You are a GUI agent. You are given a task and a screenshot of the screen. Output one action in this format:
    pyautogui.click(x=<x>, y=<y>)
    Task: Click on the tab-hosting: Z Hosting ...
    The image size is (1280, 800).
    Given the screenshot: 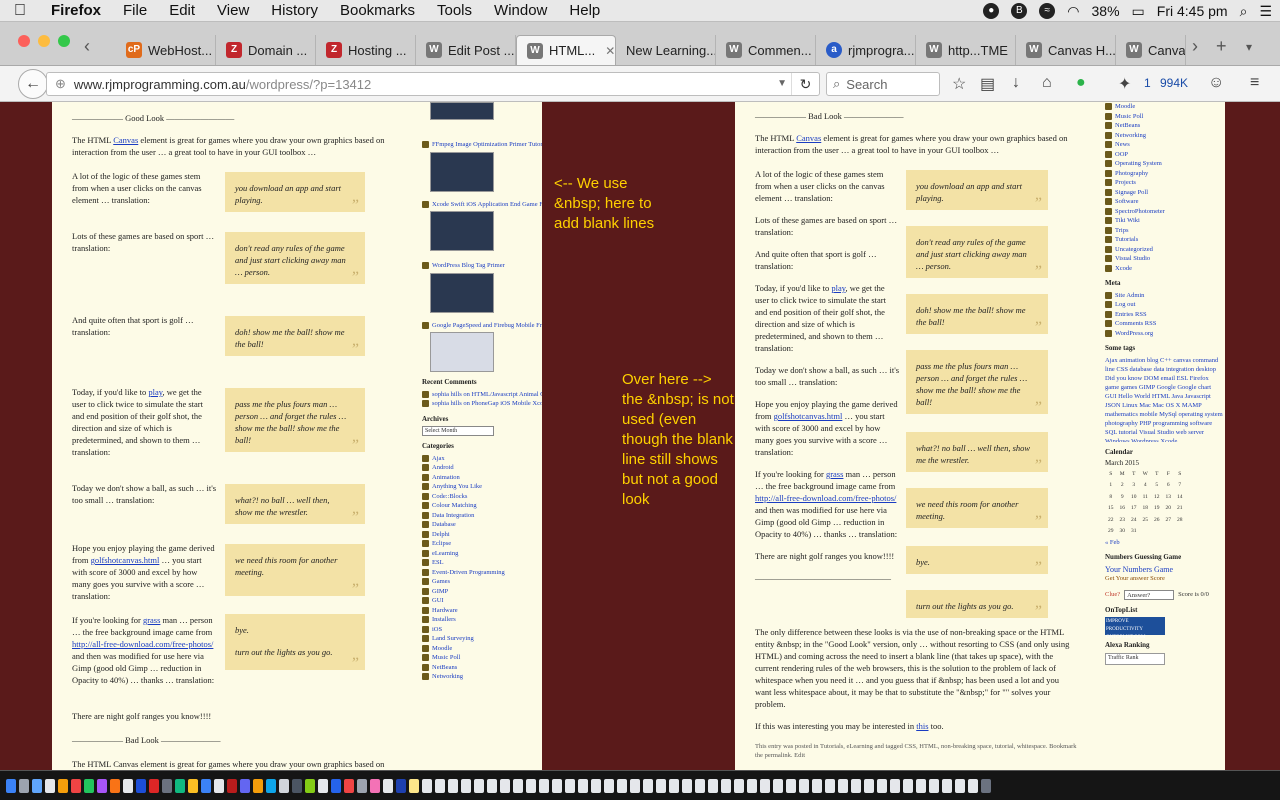 What is the action you would take?
    pyautogui.click(x=366, y=50)
    